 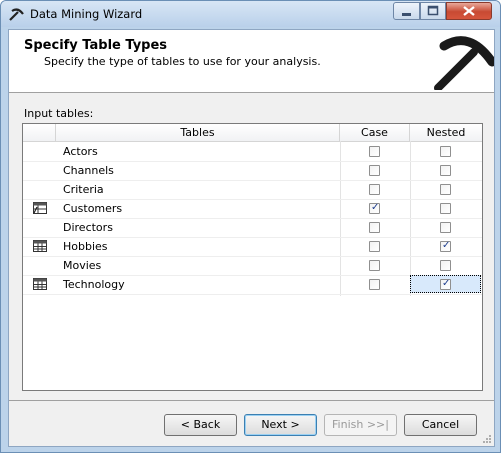 I want to click on table-name: Channels, so click(x=88, y=170).